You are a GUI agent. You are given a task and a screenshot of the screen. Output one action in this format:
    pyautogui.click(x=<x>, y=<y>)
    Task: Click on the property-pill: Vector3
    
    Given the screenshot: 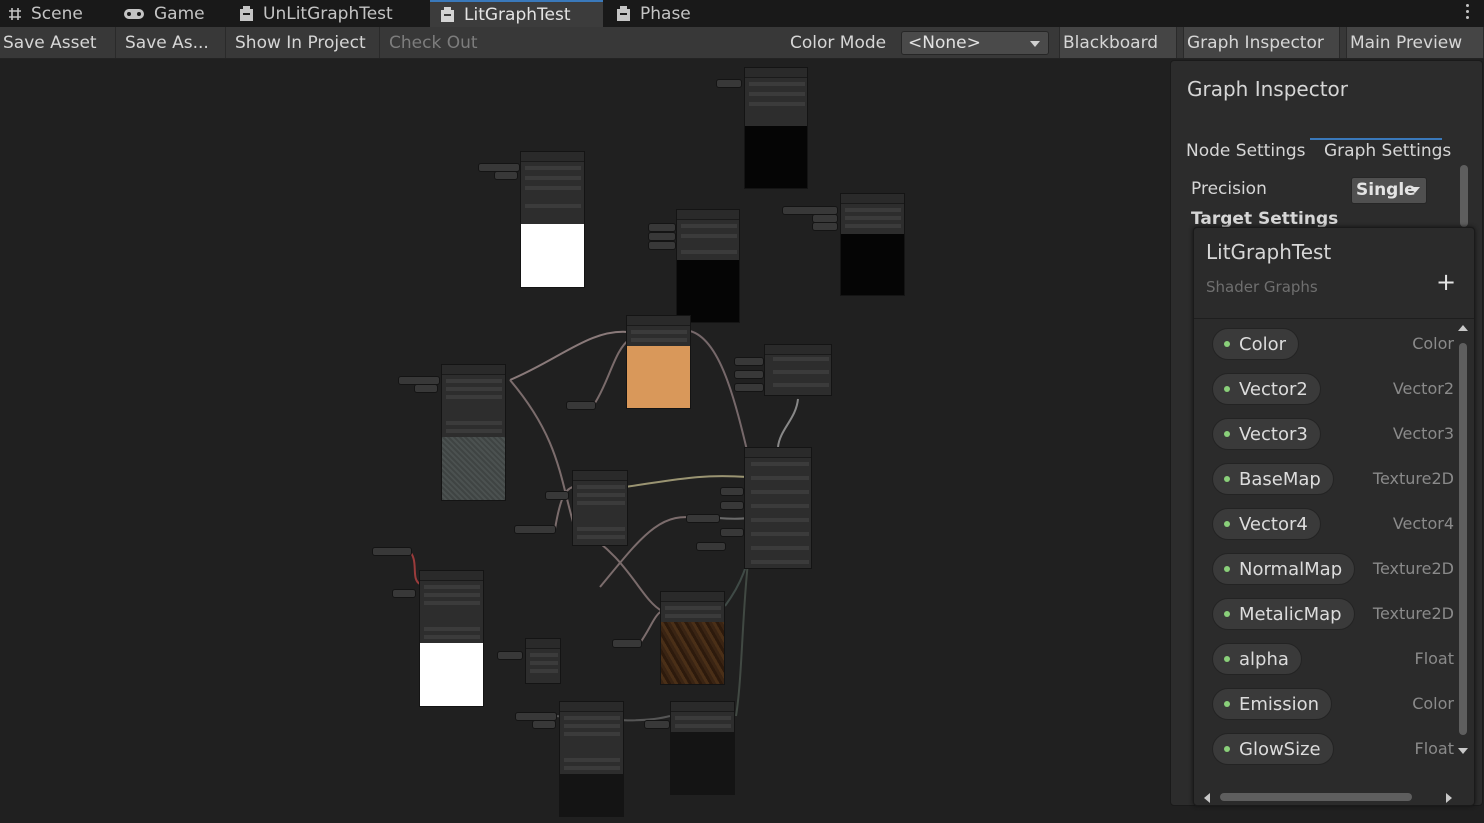 What is the action you would take?
    pyautogui.click(x=1266, y=434)
    